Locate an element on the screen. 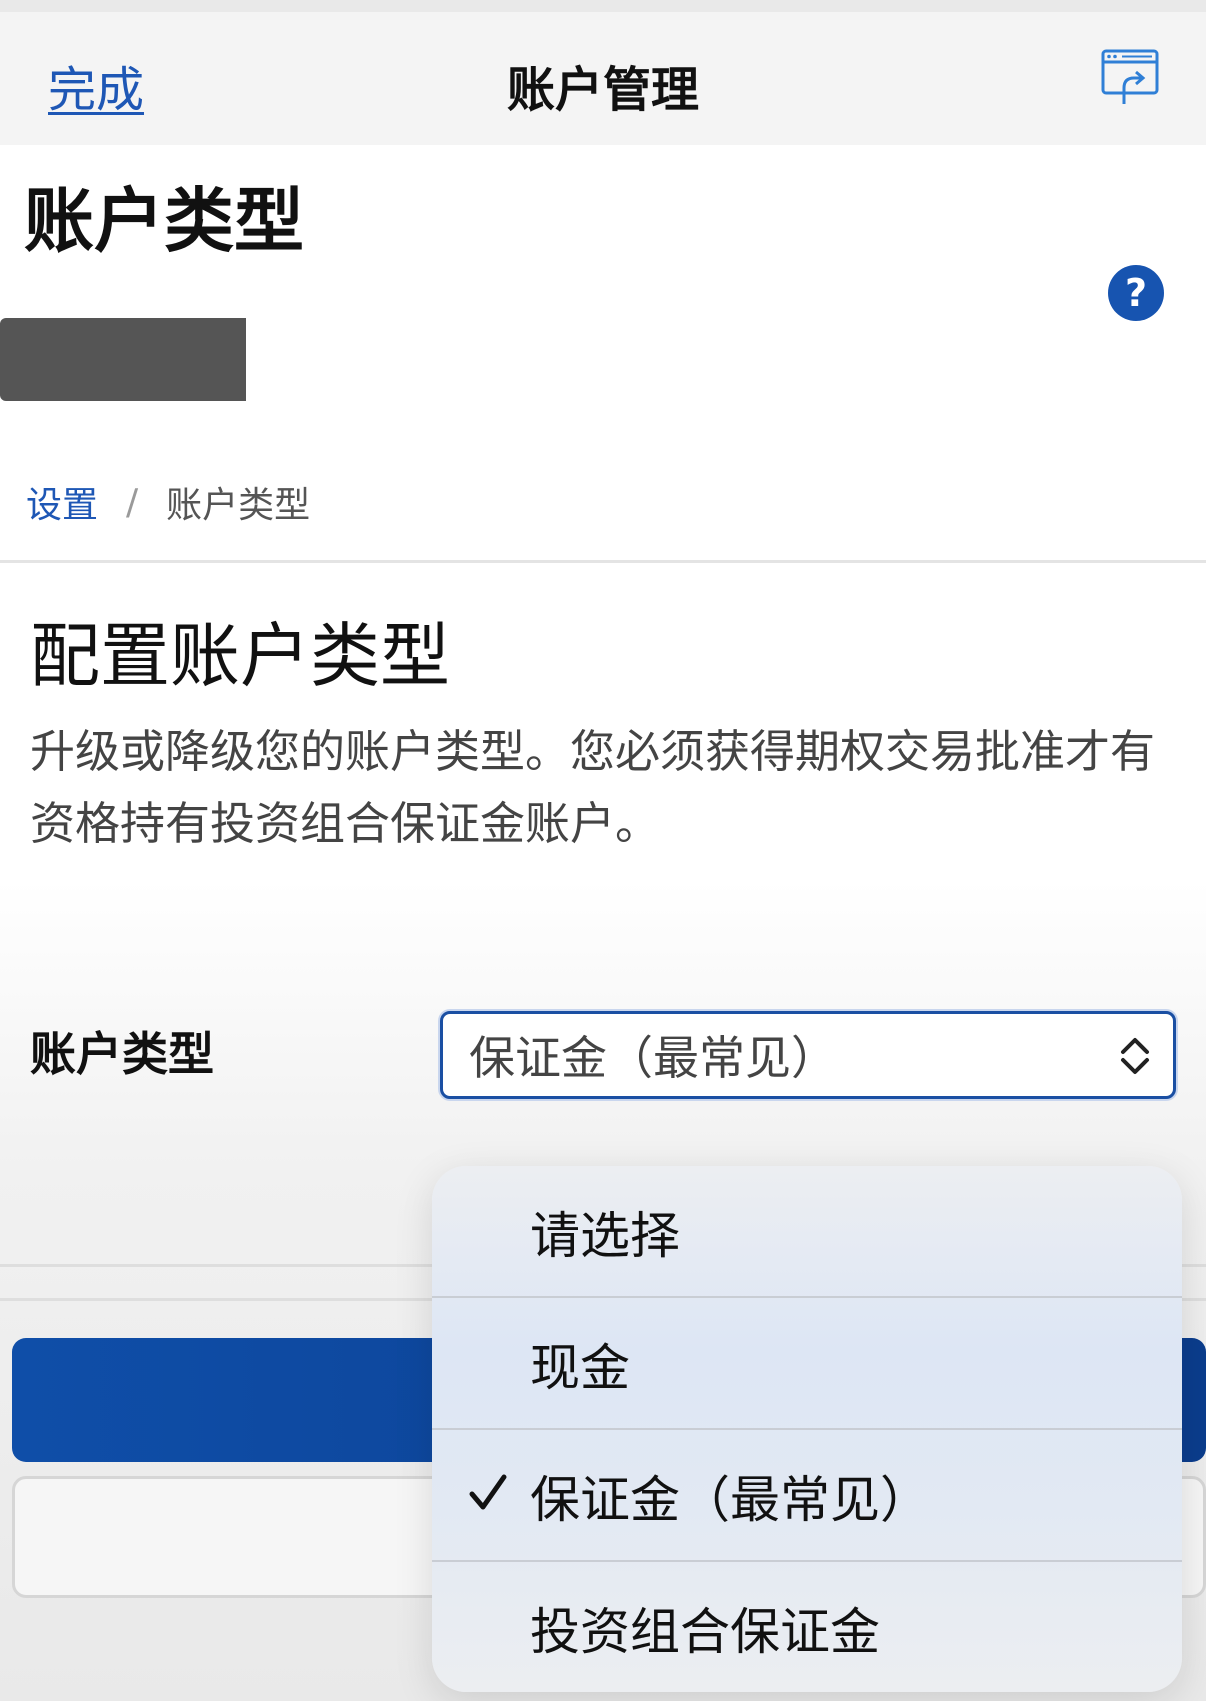 The width and height of the screenshot is (1206, 1701). menu-option-label: 投资组合保证金 is located at coordinates (705, 1631).